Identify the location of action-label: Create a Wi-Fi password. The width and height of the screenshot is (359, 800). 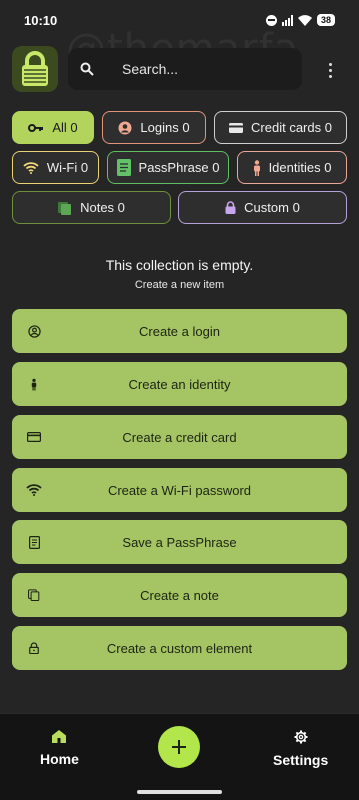
(179, 490).